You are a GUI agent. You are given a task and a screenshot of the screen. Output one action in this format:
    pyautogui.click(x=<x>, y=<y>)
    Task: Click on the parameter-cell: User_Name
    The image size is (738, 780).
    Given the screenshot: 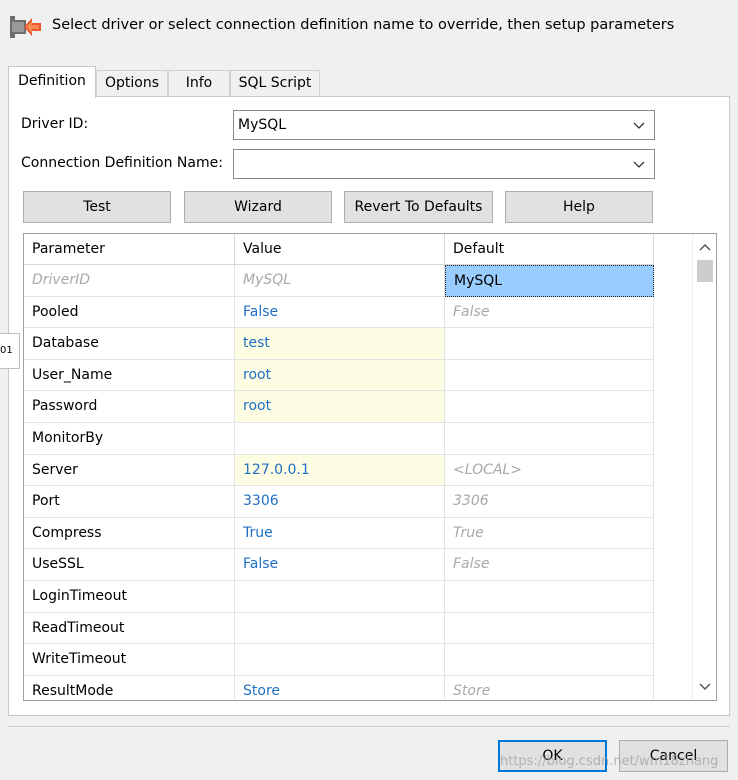 What is the action you would take?
    pyautogui.click(x=129, y=375)
    